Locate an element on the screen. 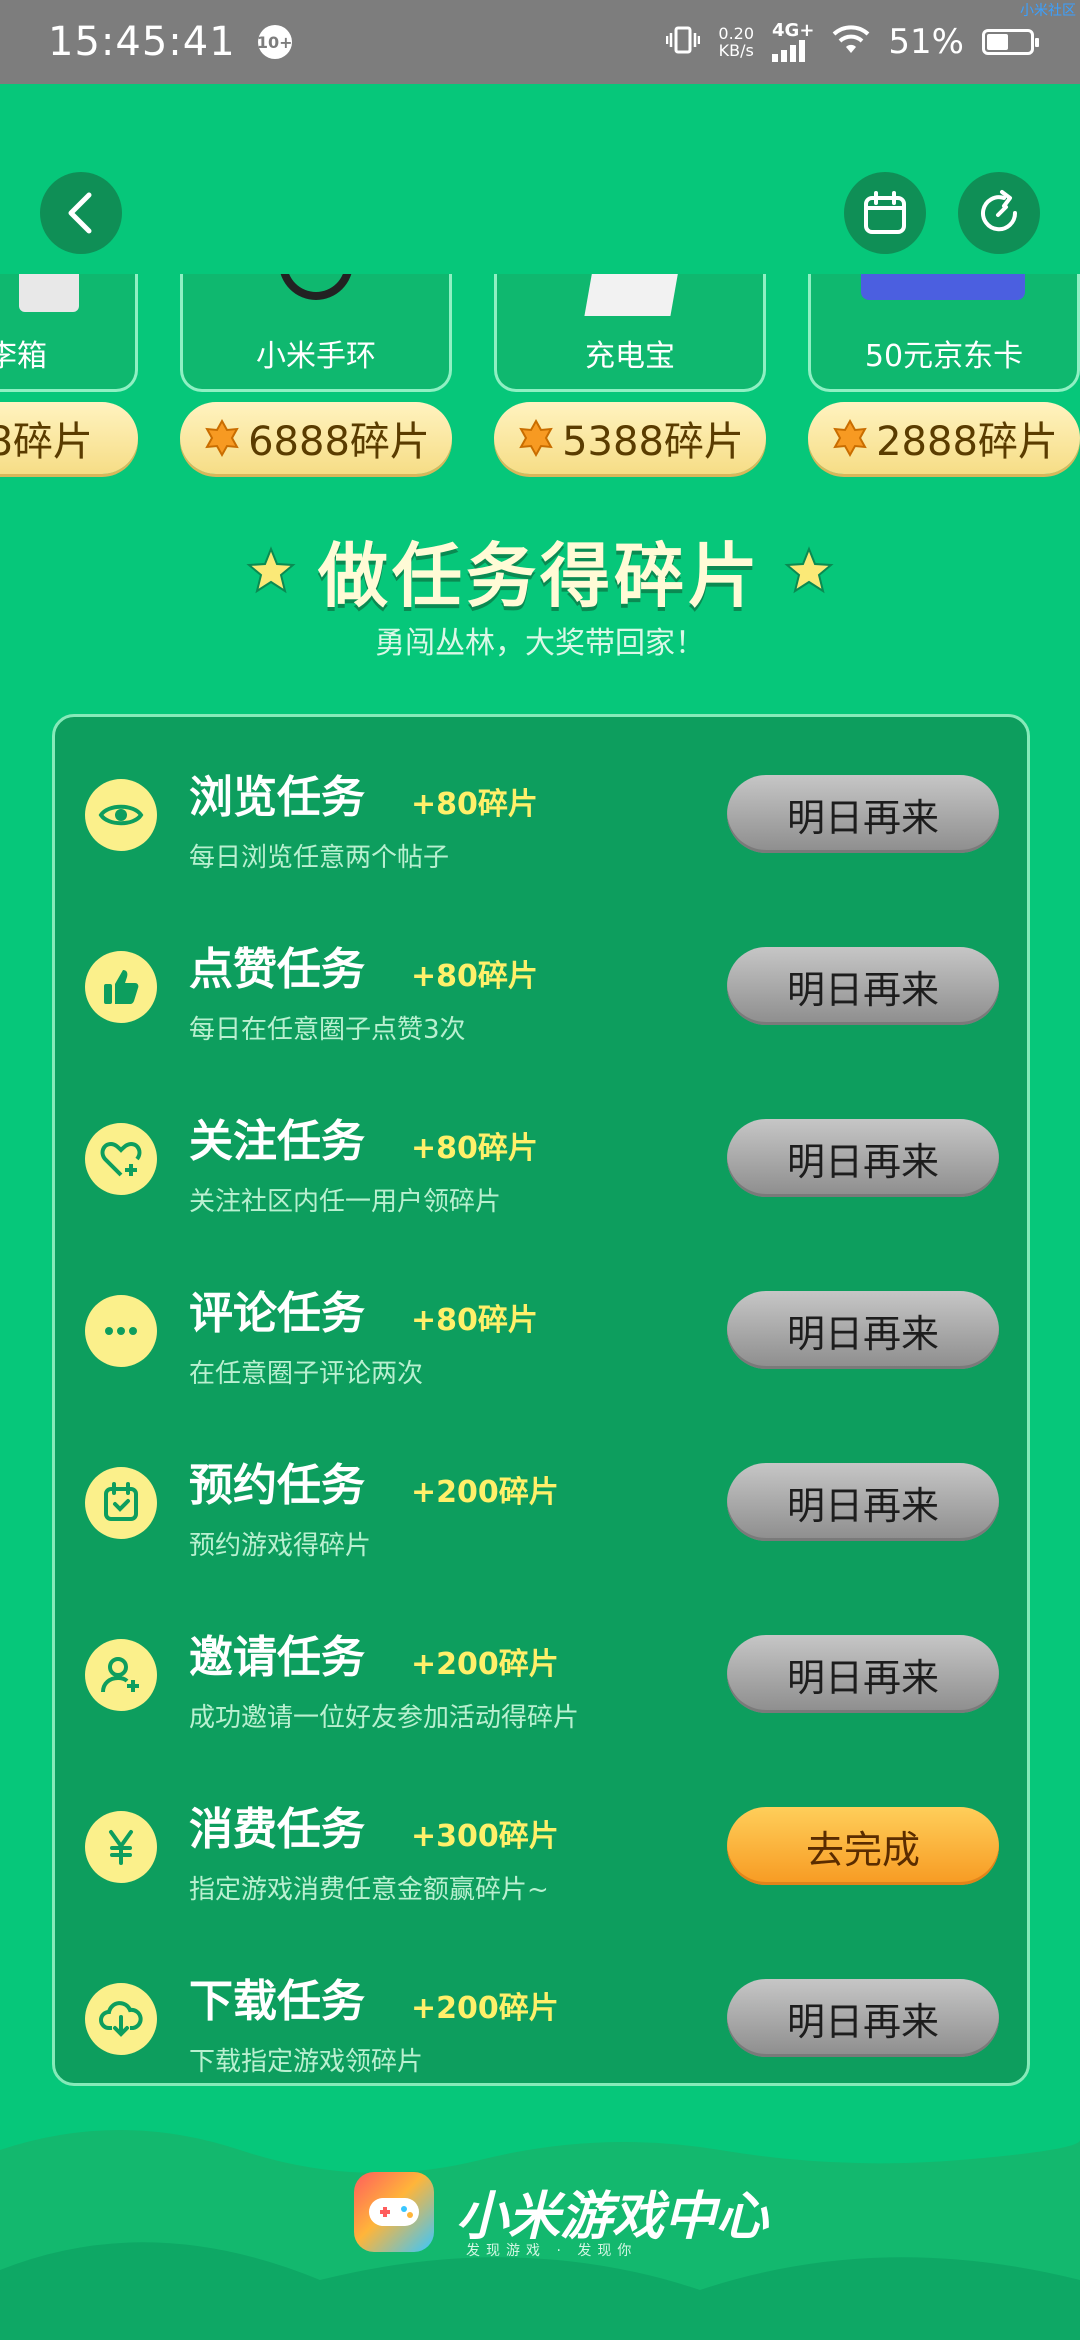 The image size is (1080, 2340). luggage-image is located at coordinates (49, 293).